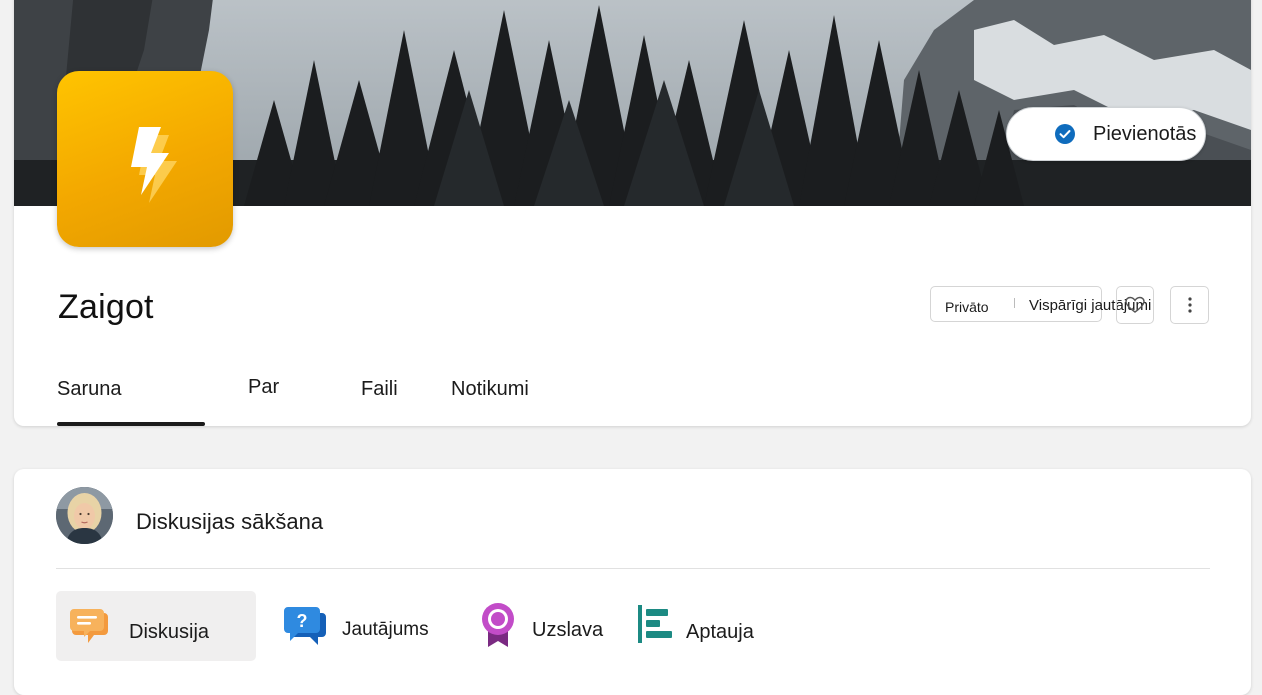 Image resolution: width=1262 pixels, height=695 pixels. What do you see at coordinates (1145, 134) in the screenshot?
I see `joined-label: Pievienotās` at bounding box center [1145, 134].